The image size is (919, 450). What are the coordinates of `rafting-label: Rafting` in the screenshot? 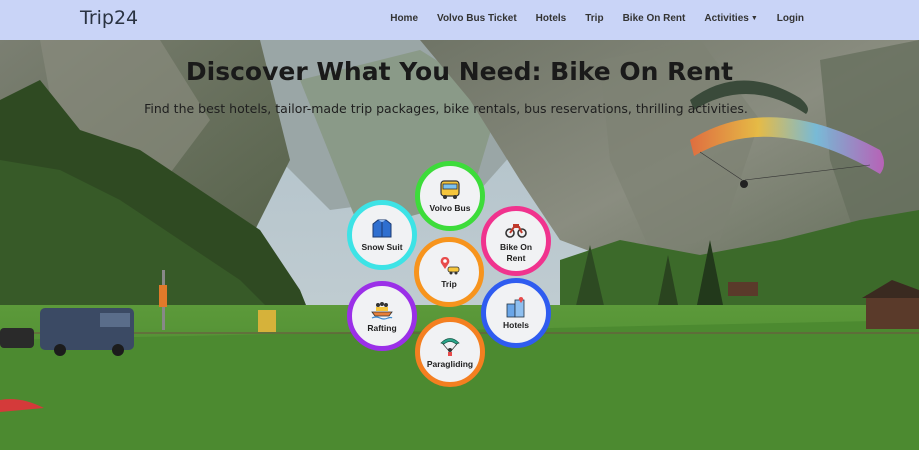 It's located at (382, 327).